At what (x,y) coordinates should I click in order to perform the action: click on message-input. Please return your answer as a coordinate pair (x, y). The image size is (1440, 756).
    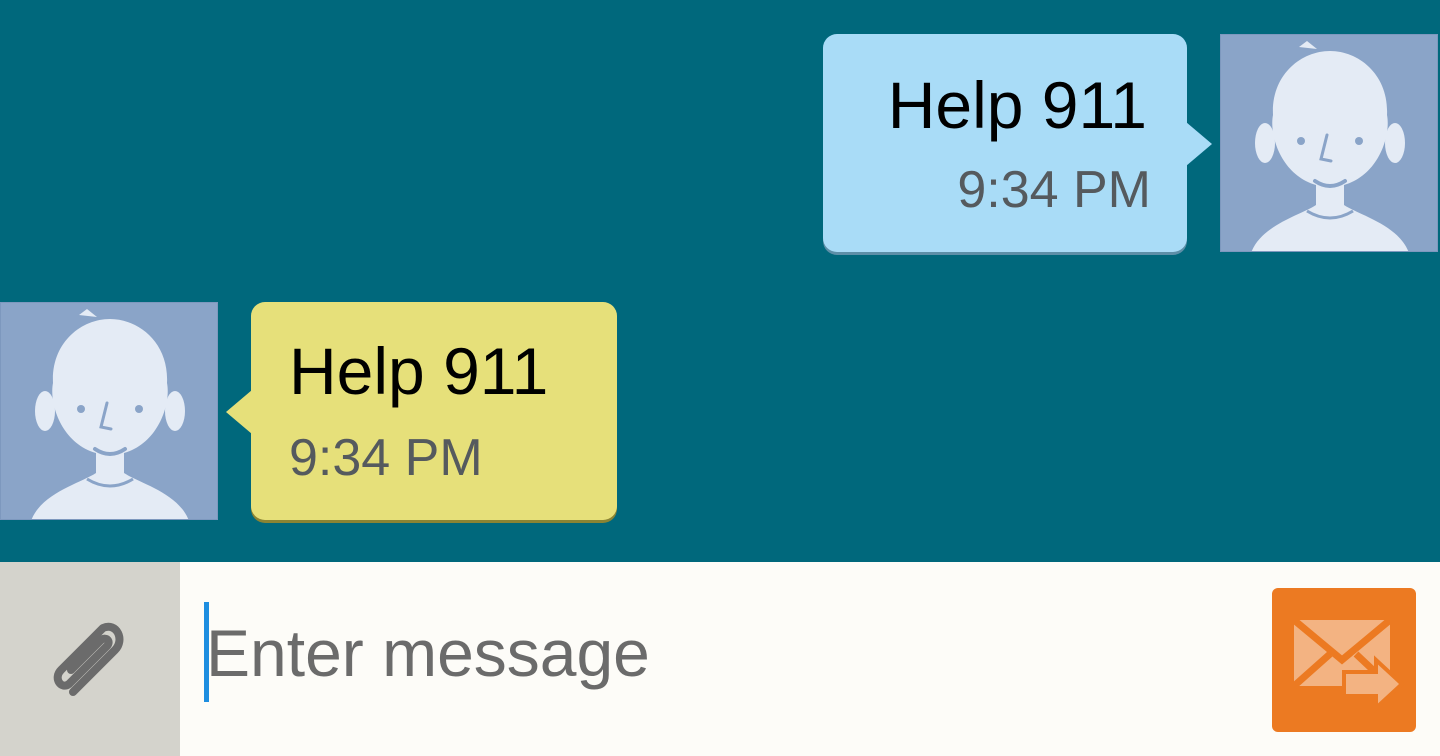
    Looking at the image, I should click on (724, 653).